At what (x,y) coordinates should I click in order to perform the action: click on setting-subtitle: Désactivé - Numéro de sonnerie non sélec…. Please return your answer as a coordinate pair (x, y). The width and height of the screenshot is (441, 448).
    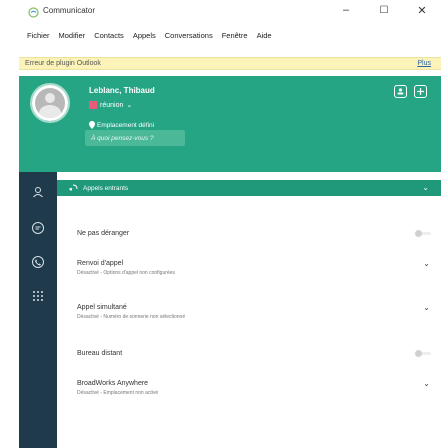
    Looking at the image, I should click on (131, 317).